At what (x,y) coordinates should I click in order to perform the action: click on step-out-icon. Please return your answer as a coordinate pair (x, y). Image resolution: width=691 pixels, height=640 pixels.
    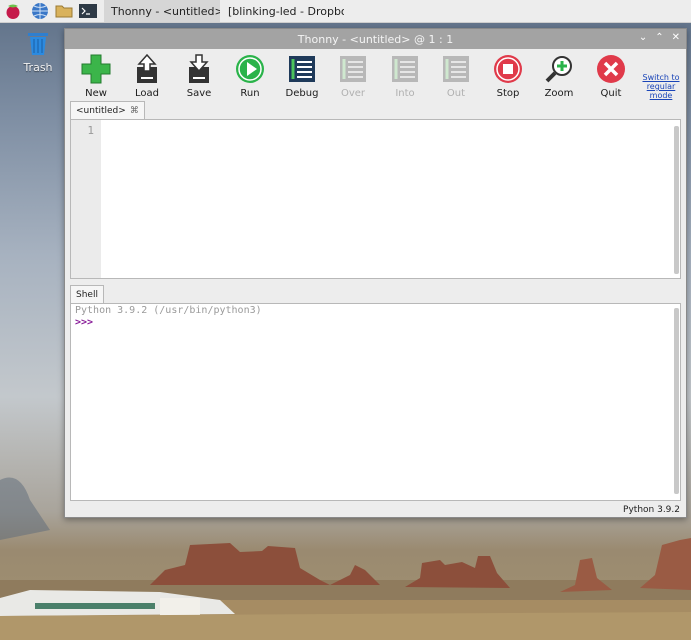
    Looking at the image, I should click on (456, 69).